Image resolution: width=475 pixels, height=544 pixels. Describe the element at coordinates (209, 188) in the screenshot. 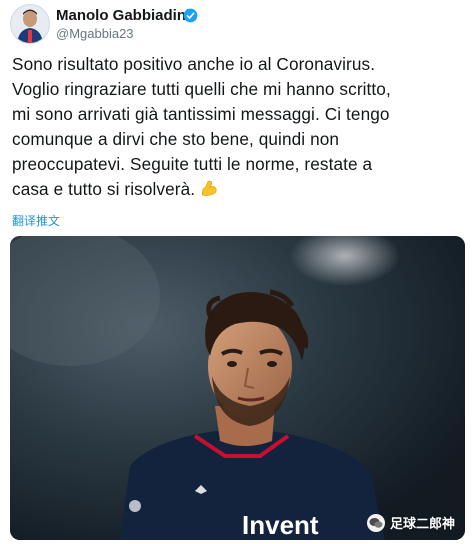

I see `flexed-biceps-emoji-icon` at that location.